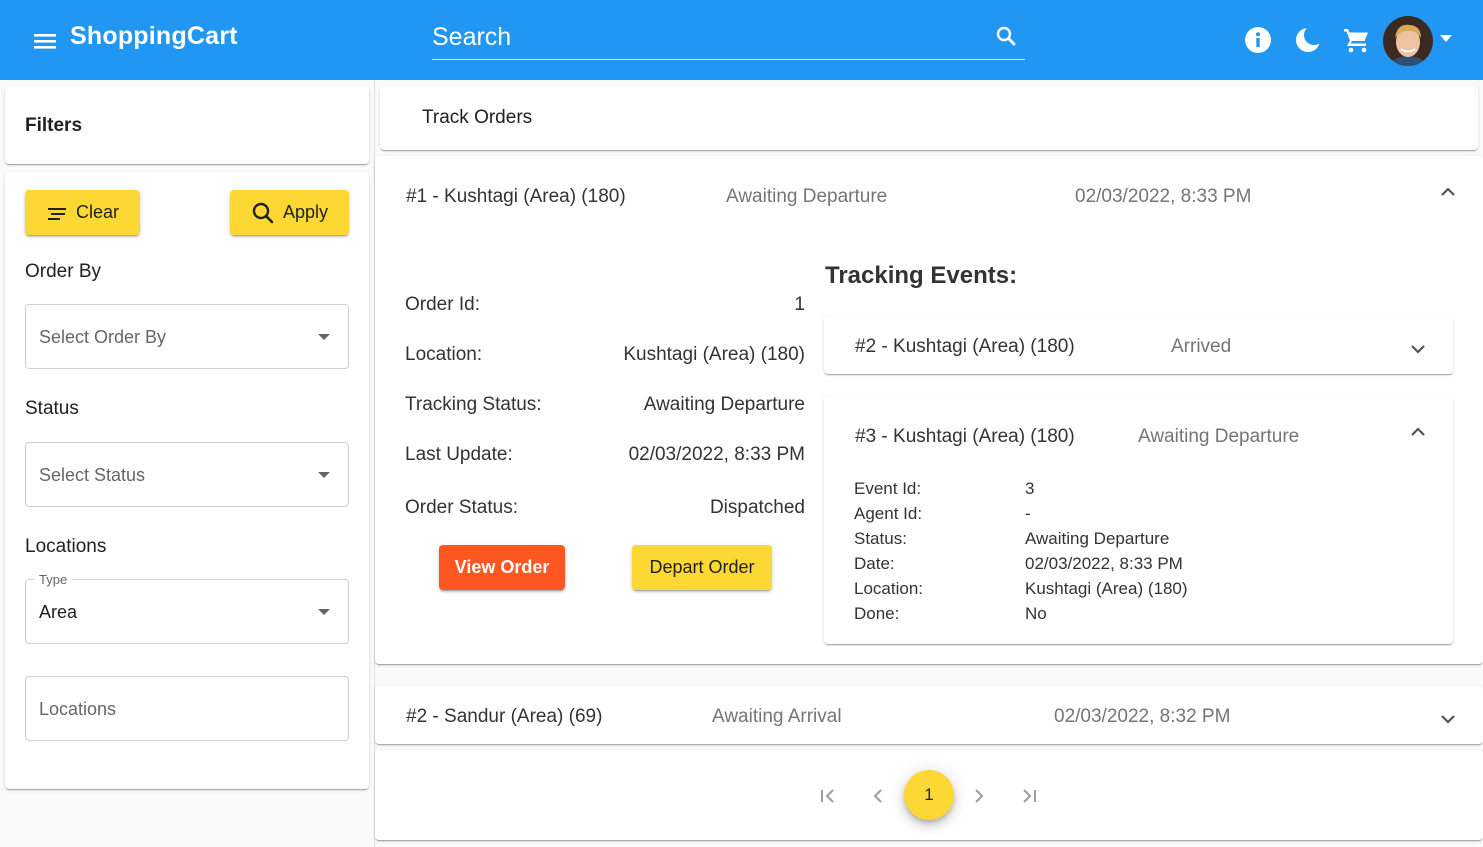 The image size is (1483, 847). I want to click on locations-label: Locations, so click(66, 546).